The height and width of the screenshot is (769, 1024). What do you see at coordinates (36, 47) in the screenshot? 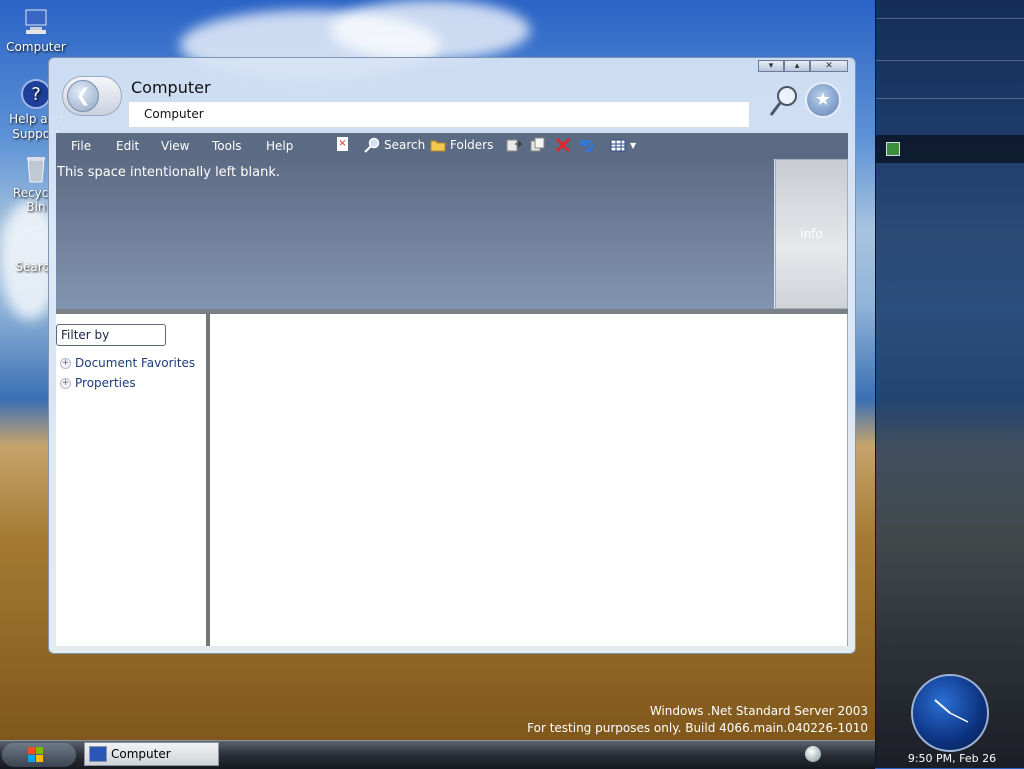
I see `desktop-icon-label: Computer` at bounding box center [36, 47].